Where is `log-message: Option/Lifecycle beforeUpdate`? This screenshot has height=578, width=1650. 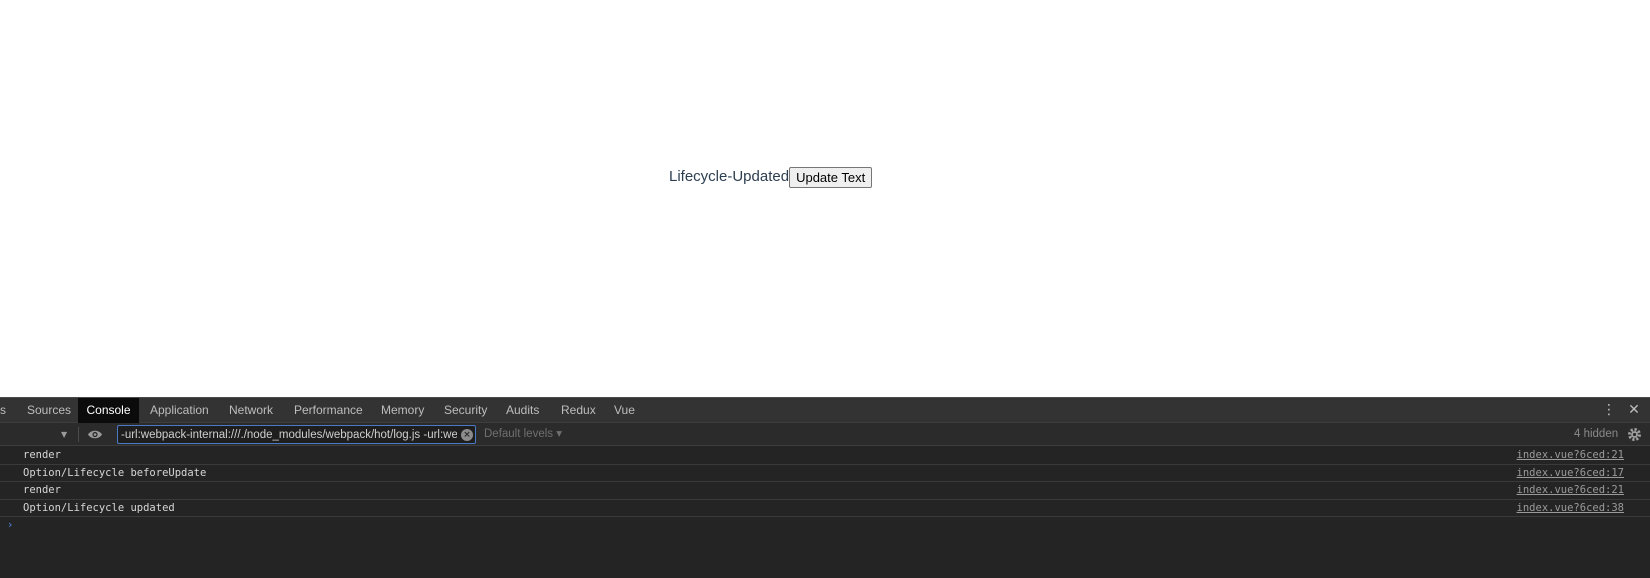 log-message: Option/Lifecycle beforeUpdate is located at coordinates (115, 472).